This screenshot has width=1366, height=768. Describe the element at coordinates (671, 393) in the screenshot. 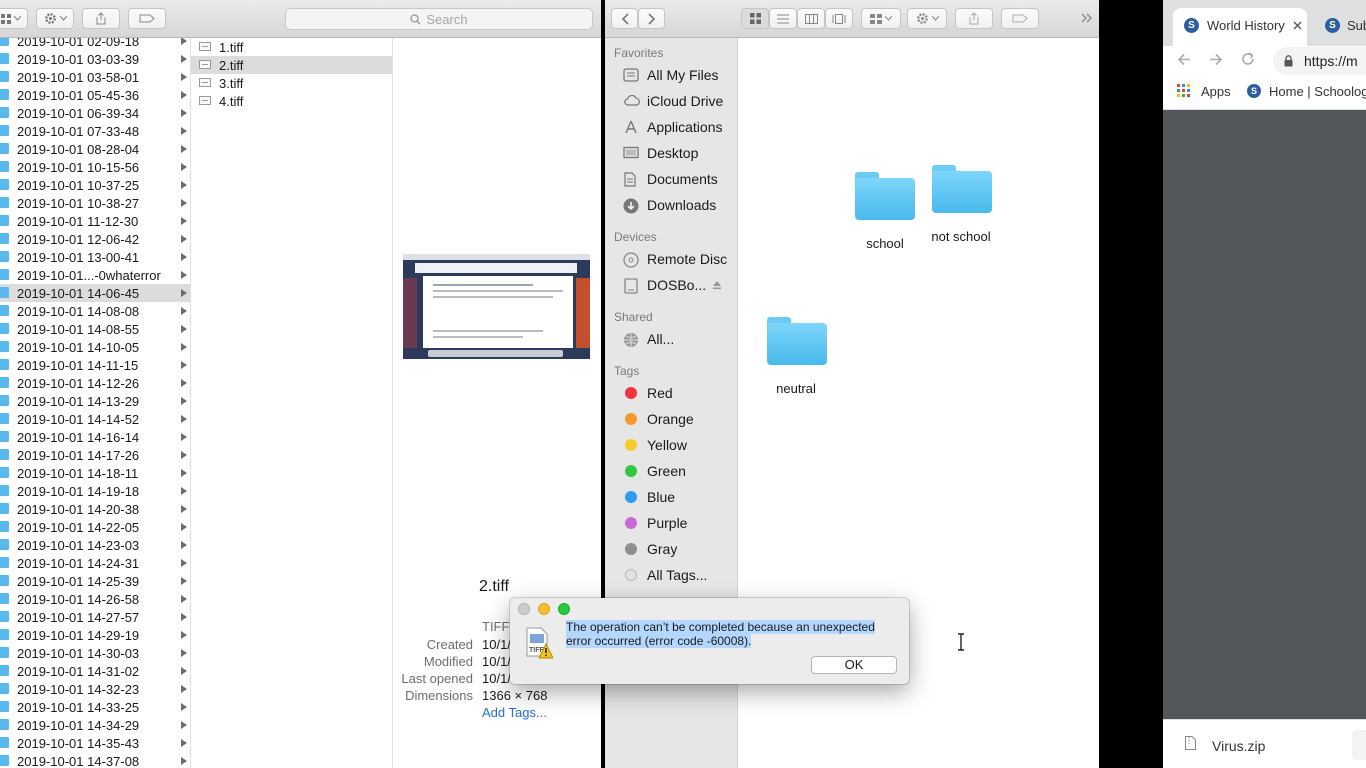

I see `sidebar-item-tag-red: Red` at that location.